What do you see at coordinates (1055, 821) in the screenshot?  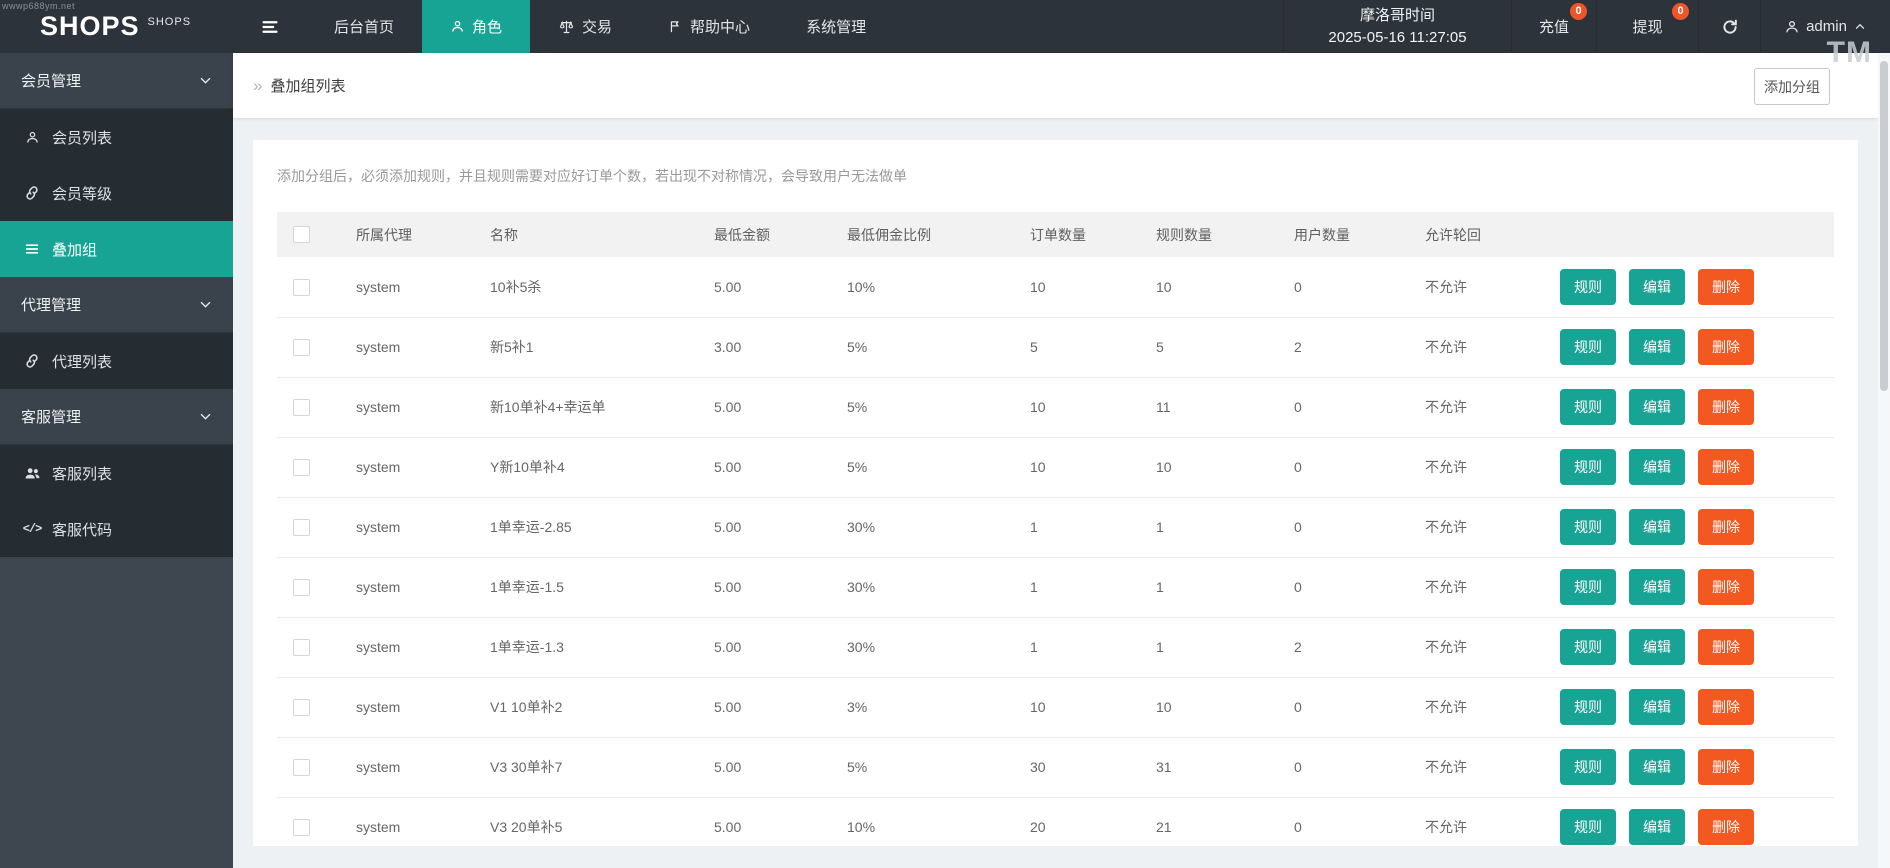 I see `table-row: system V3 20单补5 5.00 10% 20 21 0 不允许 规则 编辑 删除` at bounding box center [1055, 821].